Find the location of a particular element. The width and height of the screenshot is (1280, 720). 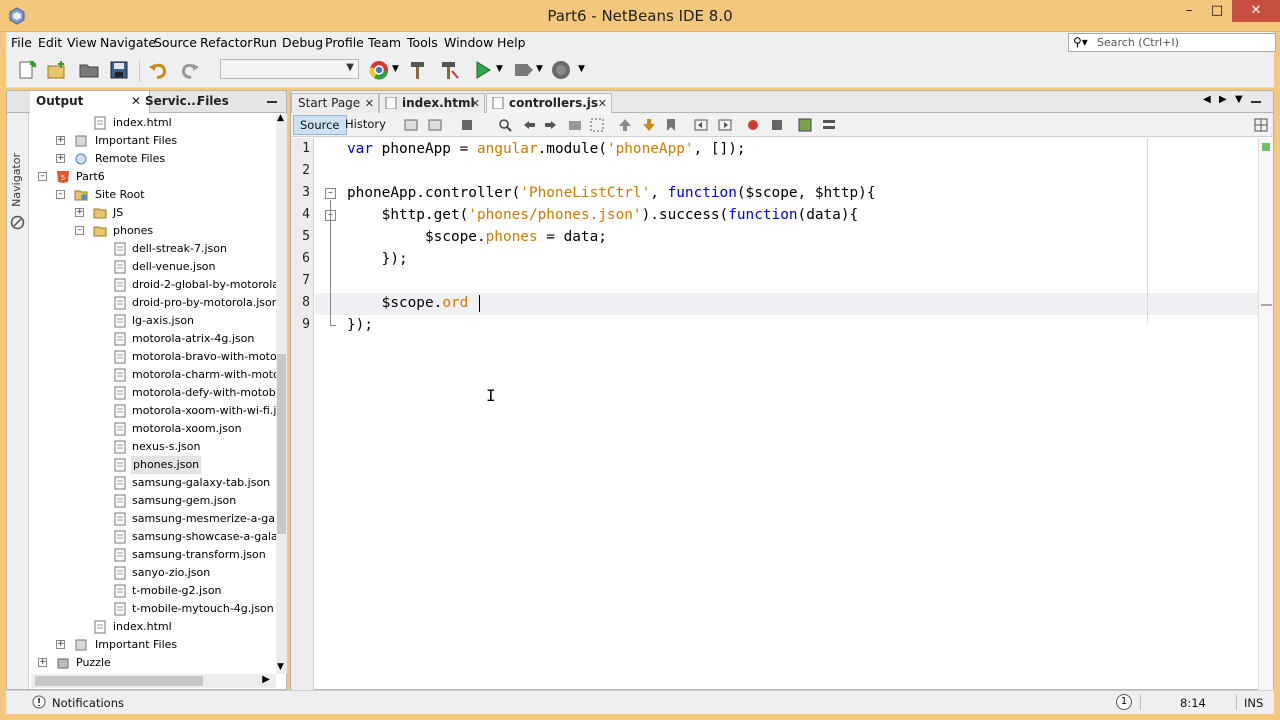

clean-build-icon is located at coordinates (449, 70).